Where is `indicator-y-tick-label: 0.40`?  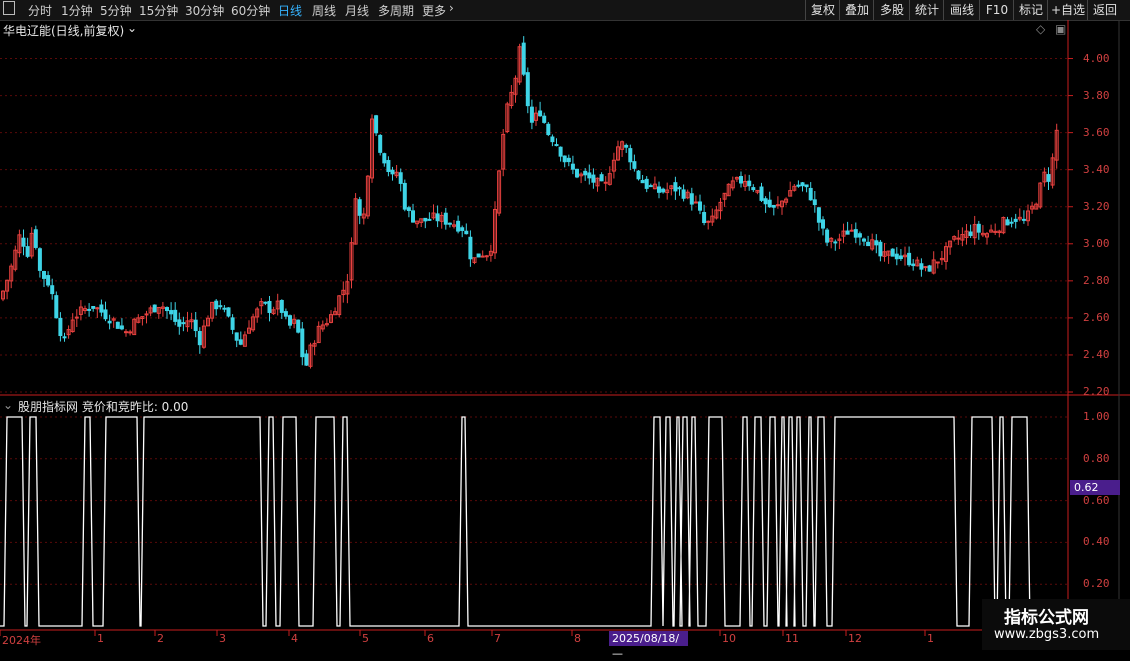 indicator-y-tick-label: 0.40 is located at coordinates (1096, 542).